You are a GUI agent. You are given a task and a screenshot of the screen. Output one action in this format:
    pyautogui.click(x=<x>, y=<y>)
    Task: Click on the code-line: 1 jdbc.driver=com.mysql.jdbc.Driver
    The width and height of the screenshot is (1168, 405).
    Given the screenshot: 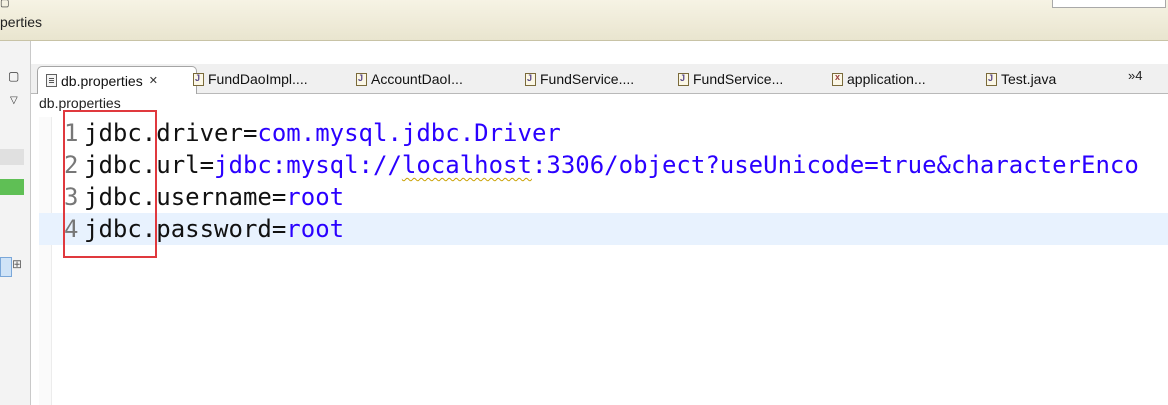 What is the action you would take?
    pyautogui.click(x=603, y=133)
    